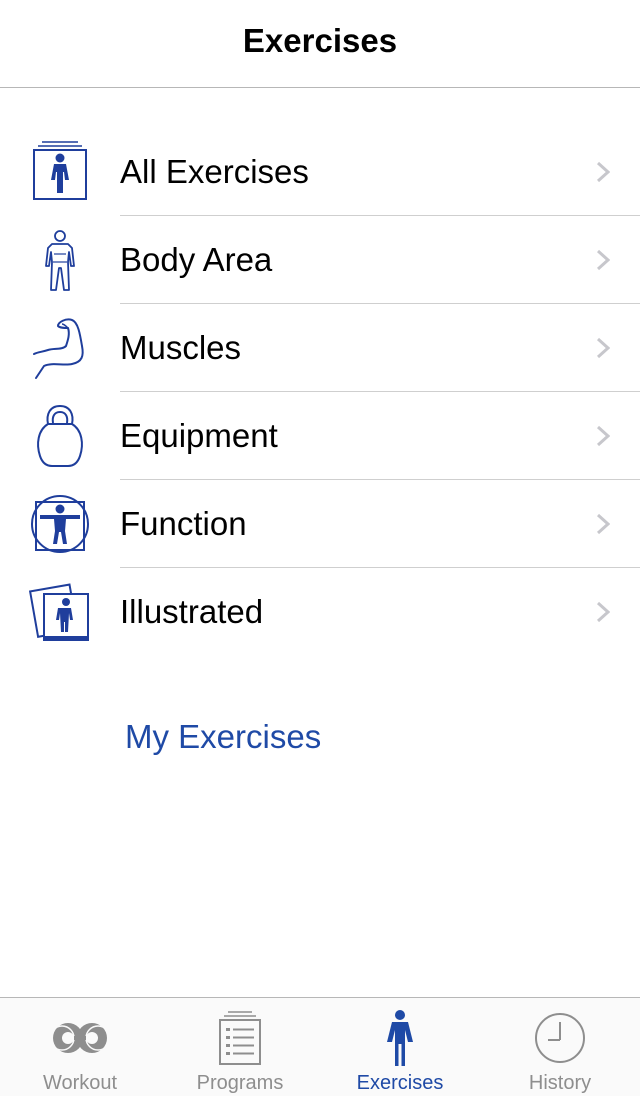  I want to click on vitruvian-person-icon, so click(60, 524).